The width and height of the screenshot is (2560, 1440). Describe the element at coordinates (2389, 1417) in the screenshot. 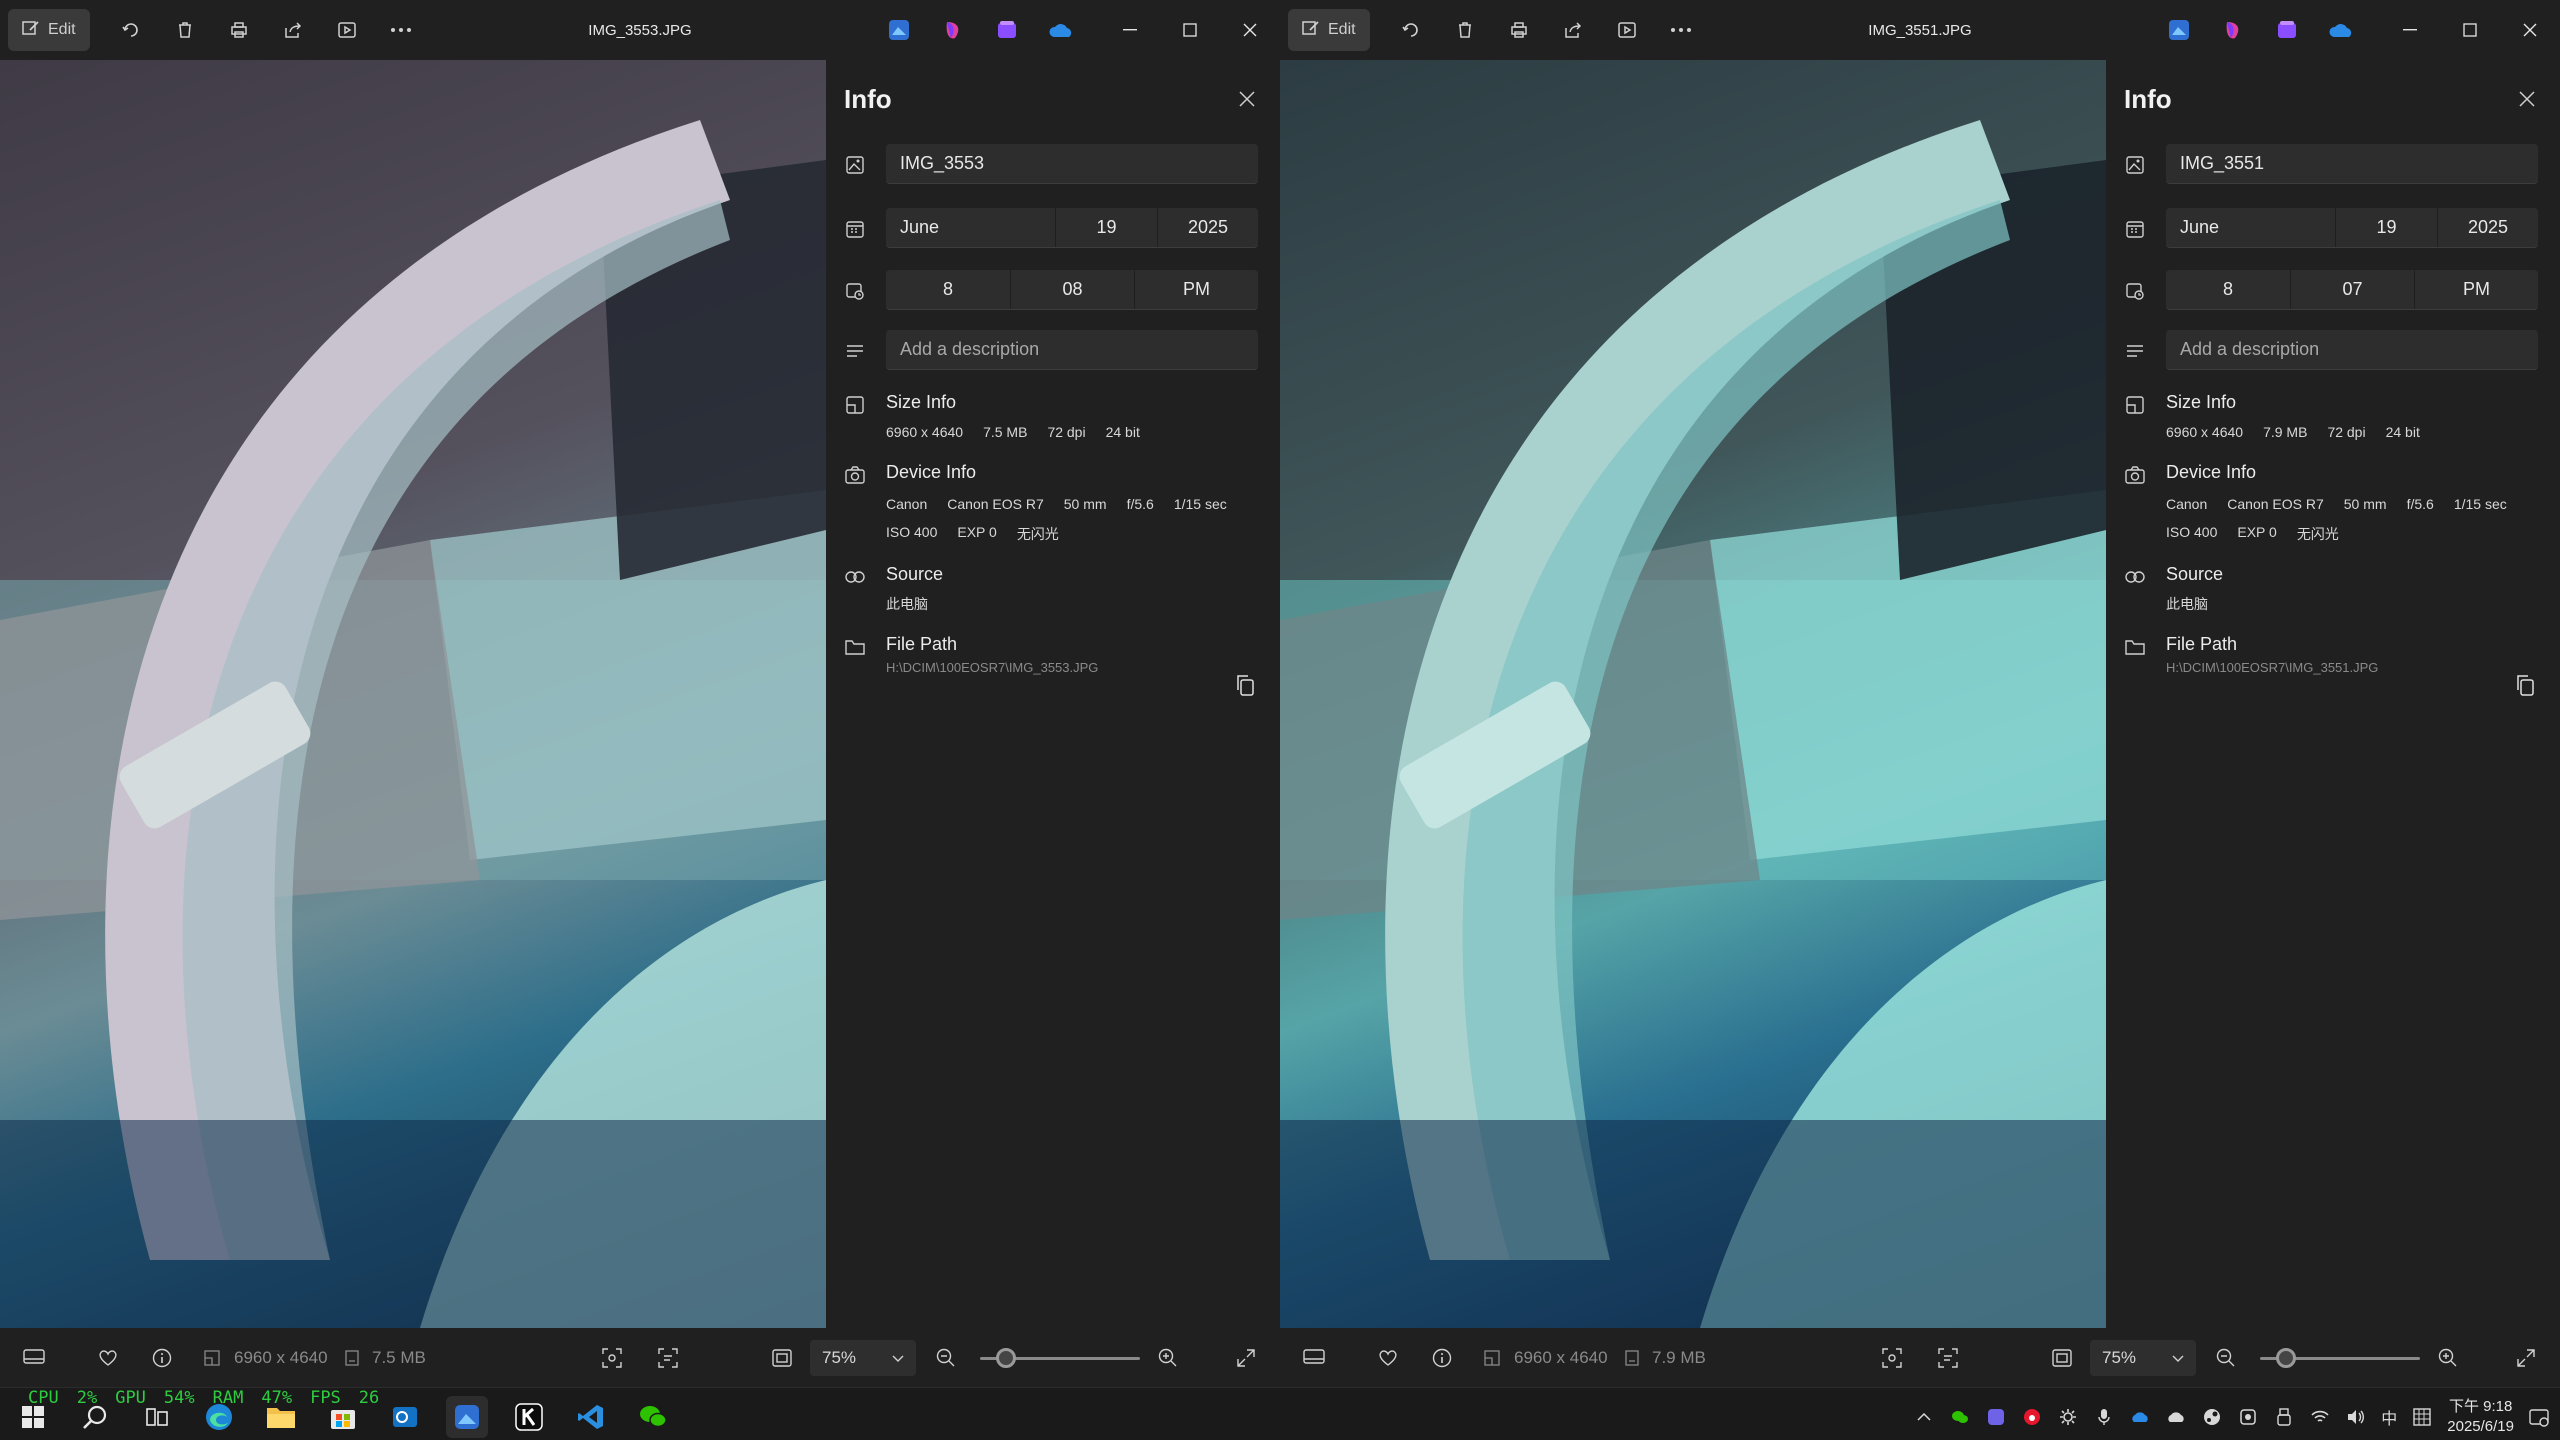

I see `ime-indicator: 中` at that location.